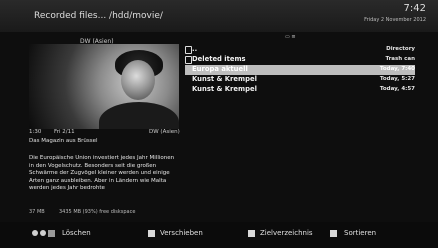 Image resolution: width=438 pixels, height=248 pixels. Describe the element at coordinates (286, 233) in the screenshot. I see `target-directory-button: Zielverzeichnis` at that location.